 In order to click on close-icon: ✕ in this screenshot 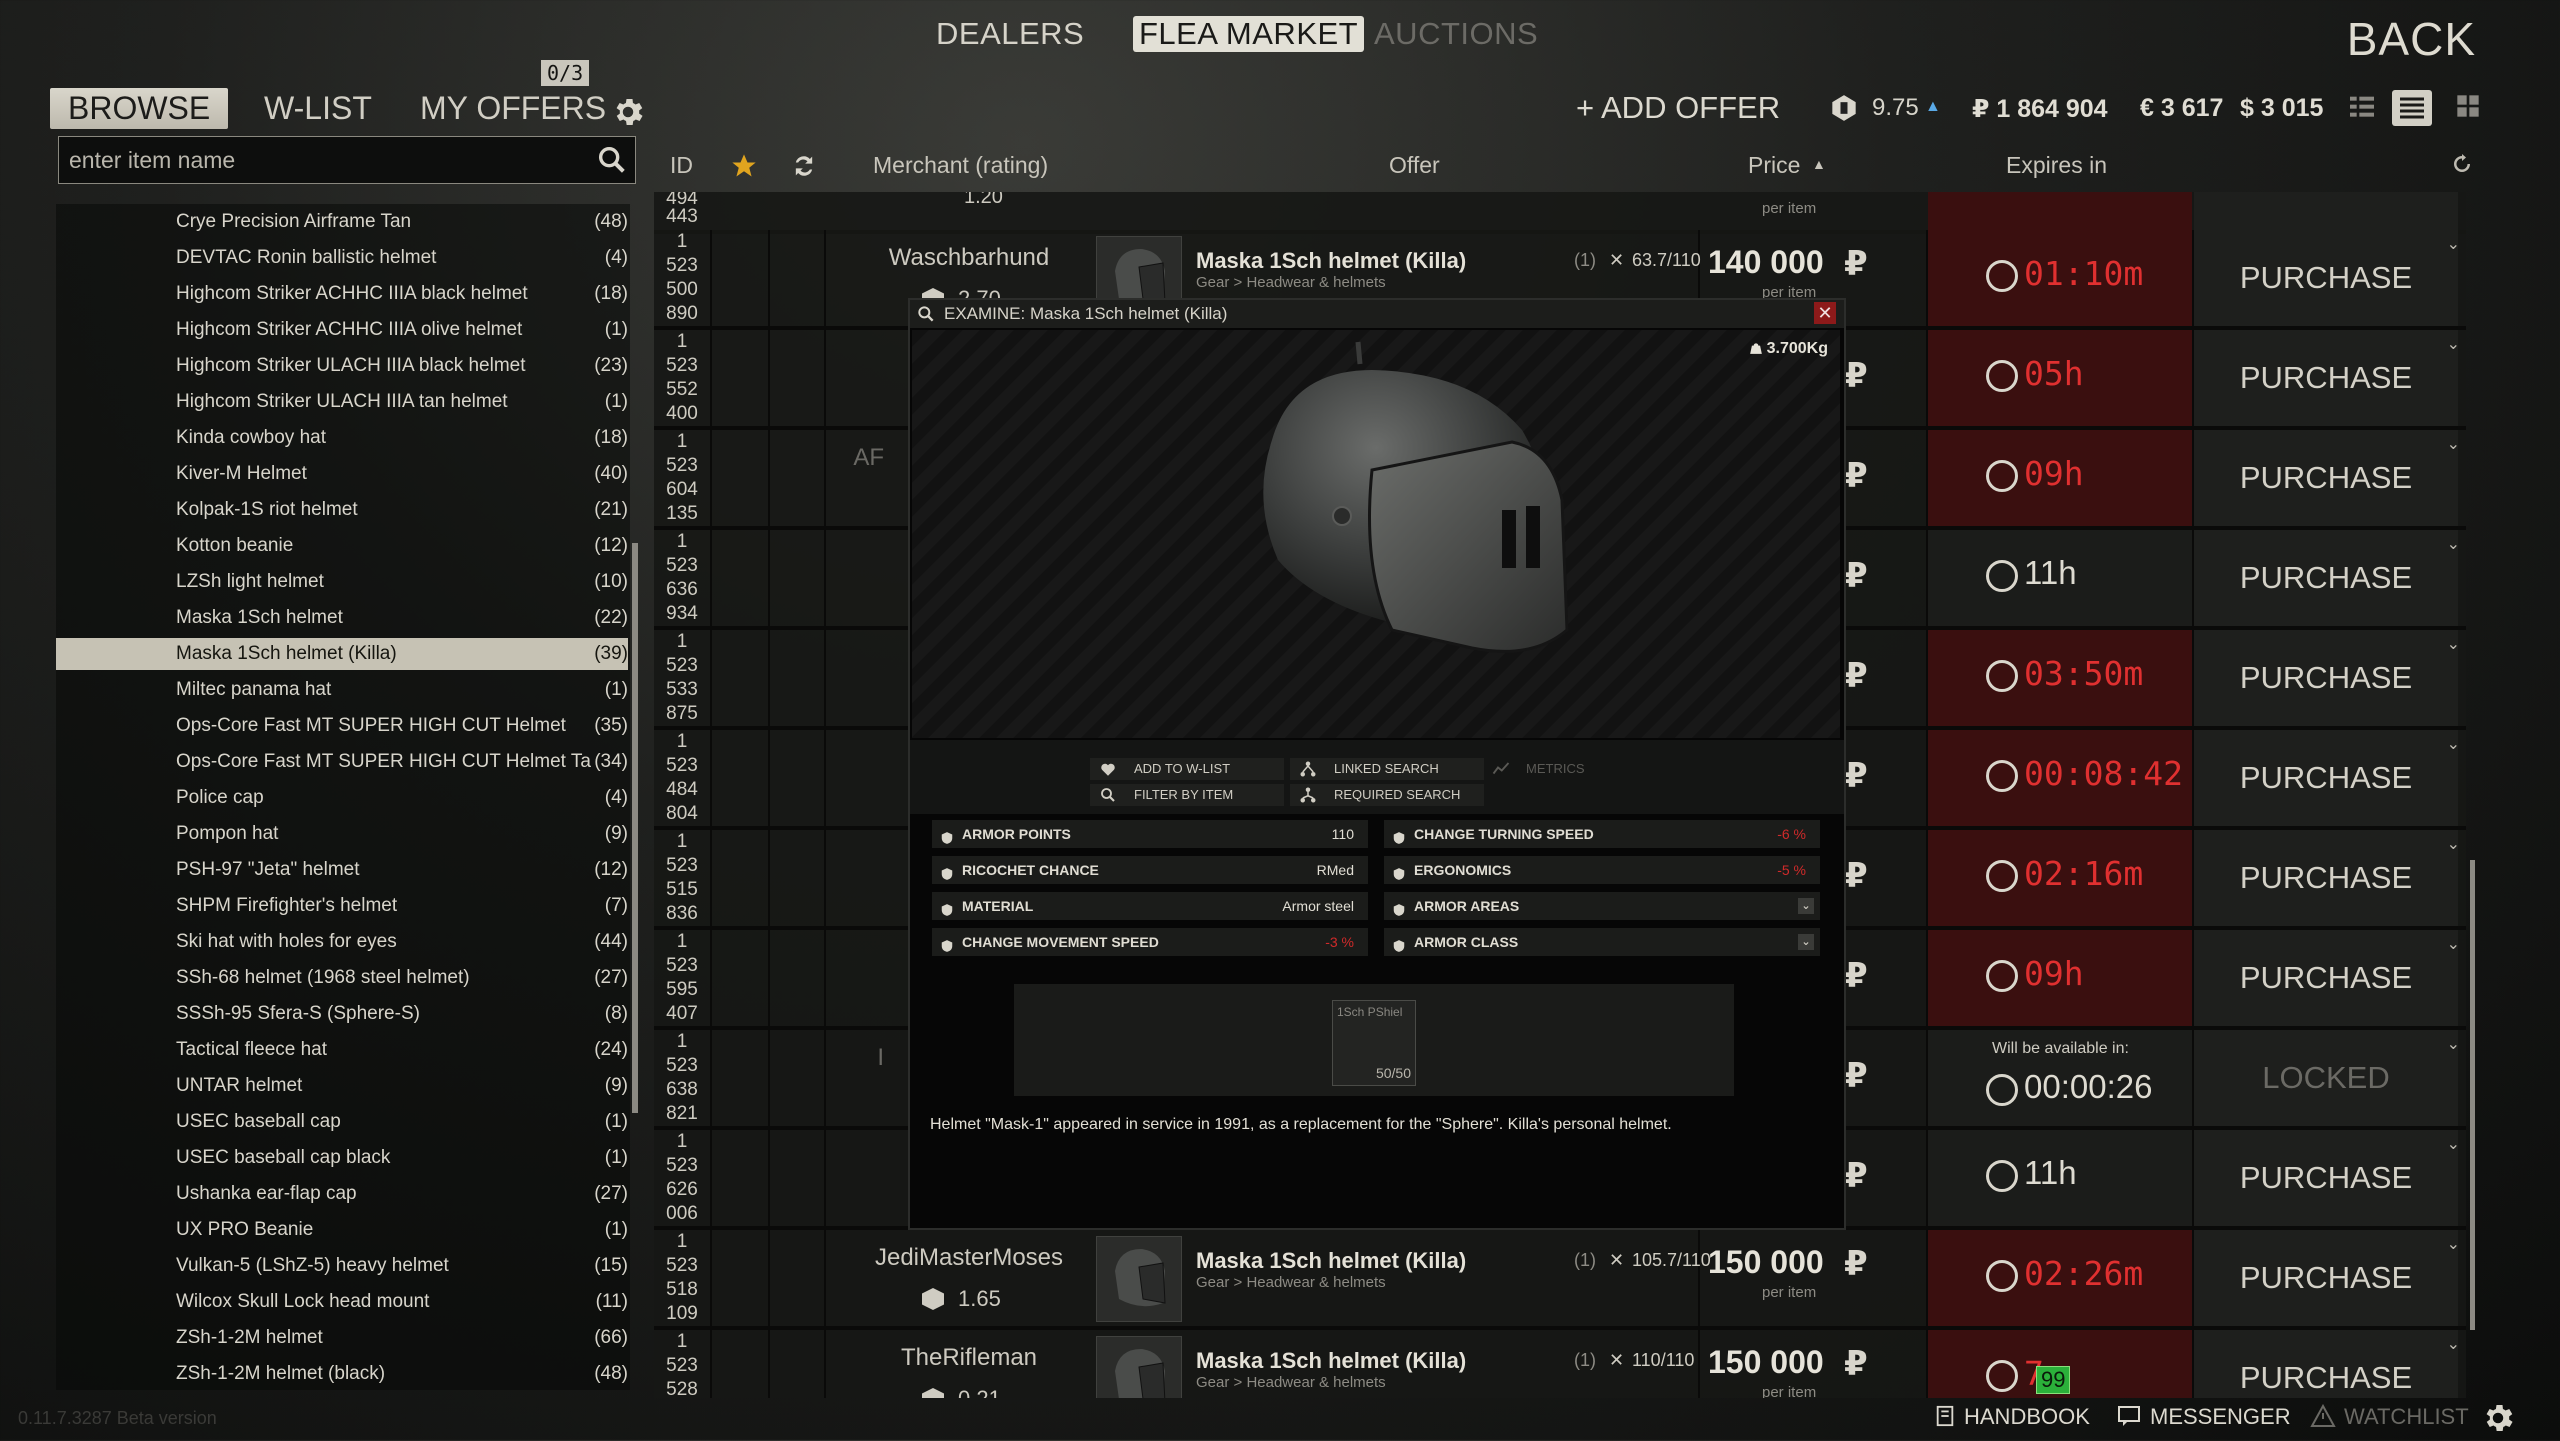, I will do `click(1825, 313)`.